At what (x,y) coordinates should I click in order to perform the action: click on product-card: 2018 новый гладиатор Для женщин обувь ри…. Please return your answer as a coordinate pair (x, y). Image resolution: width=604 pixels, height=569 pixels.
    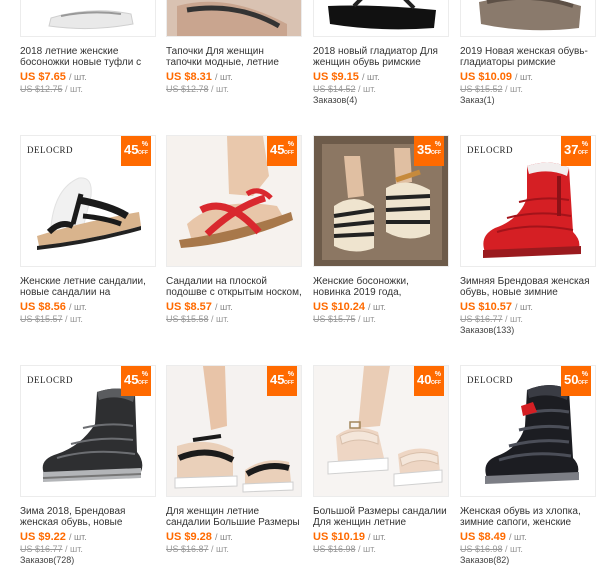
    Looking at the image, I should click on (381, 53).